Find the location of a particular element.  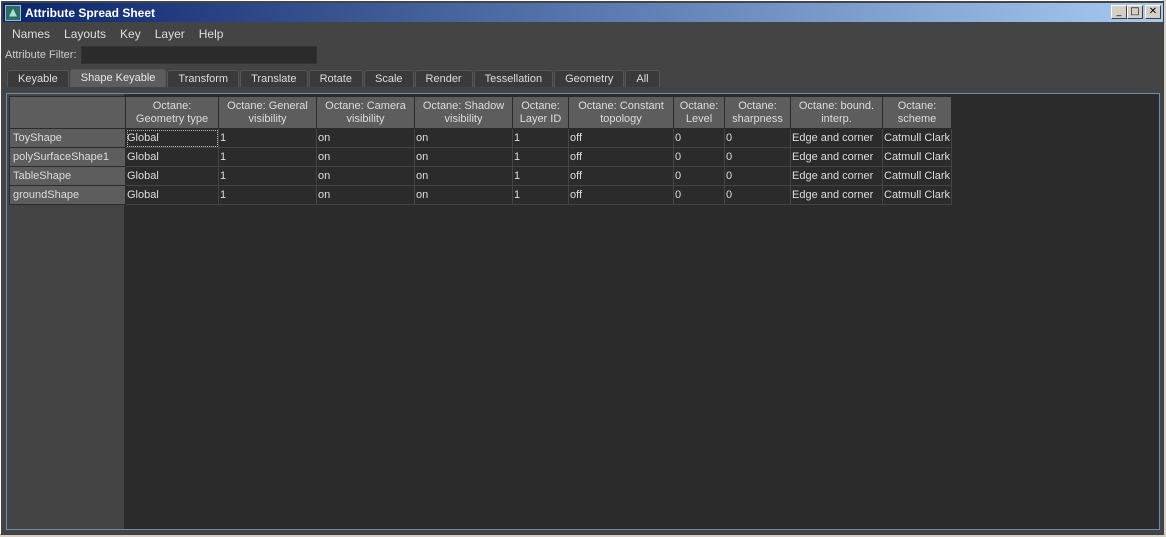

tab-render: Render is located at coordinates (443, 78).